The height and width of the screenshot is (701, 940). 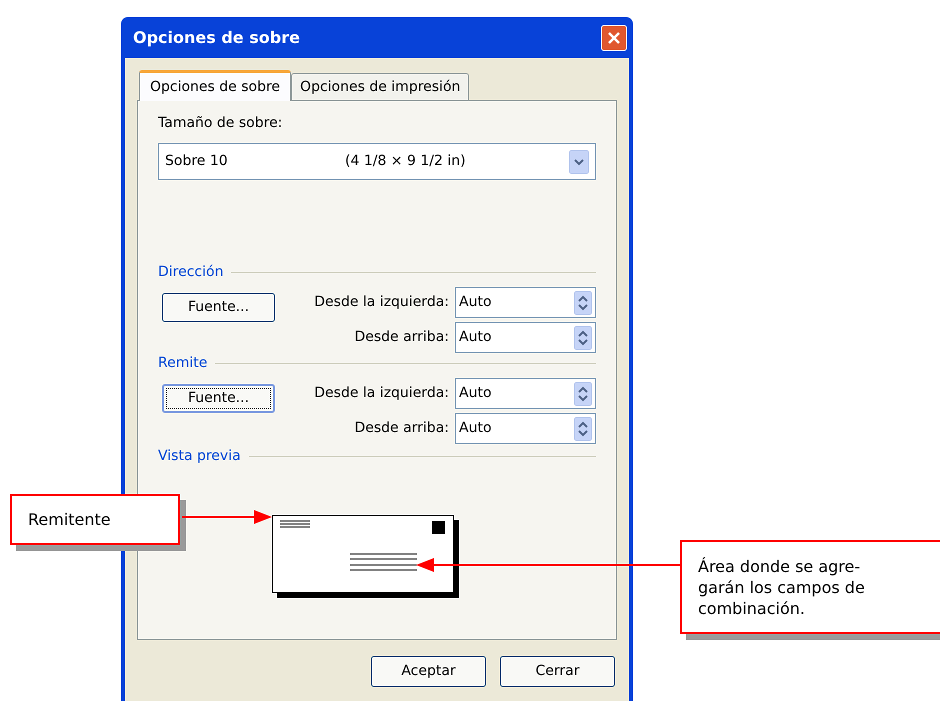 I want to click on dialog-button: Cerrar, so click(x=557, y=671).